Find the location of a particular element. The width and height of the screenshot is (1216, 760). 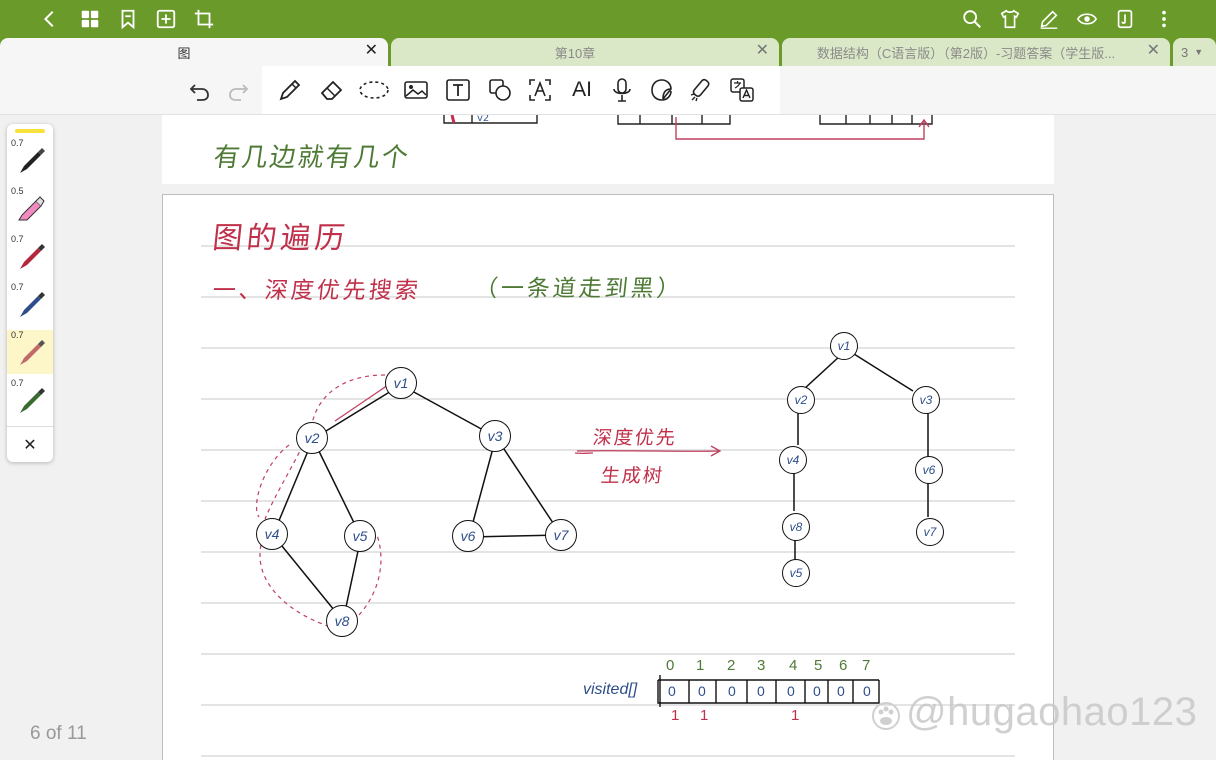

visited-index-3: 3 is located at coordinates (761, 665).